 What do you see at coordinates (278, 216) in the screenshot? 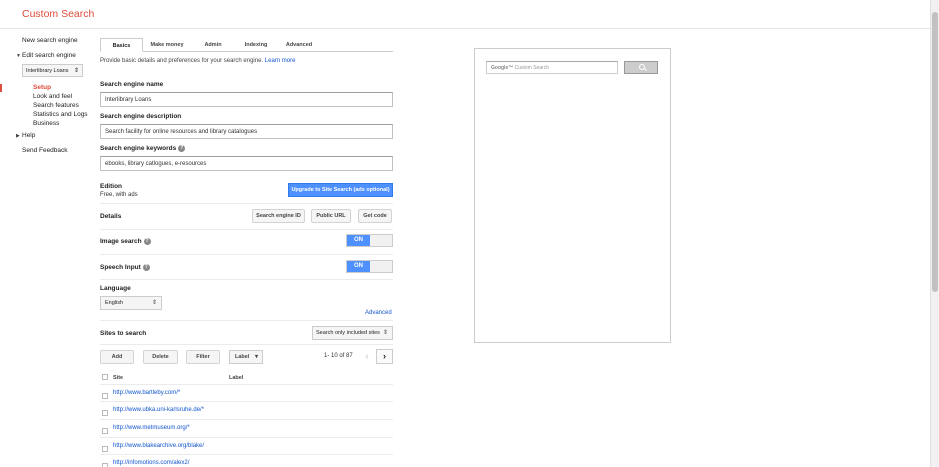
I see `search-engine-id-button: Search engine ID` at bounding box center [278, 216].